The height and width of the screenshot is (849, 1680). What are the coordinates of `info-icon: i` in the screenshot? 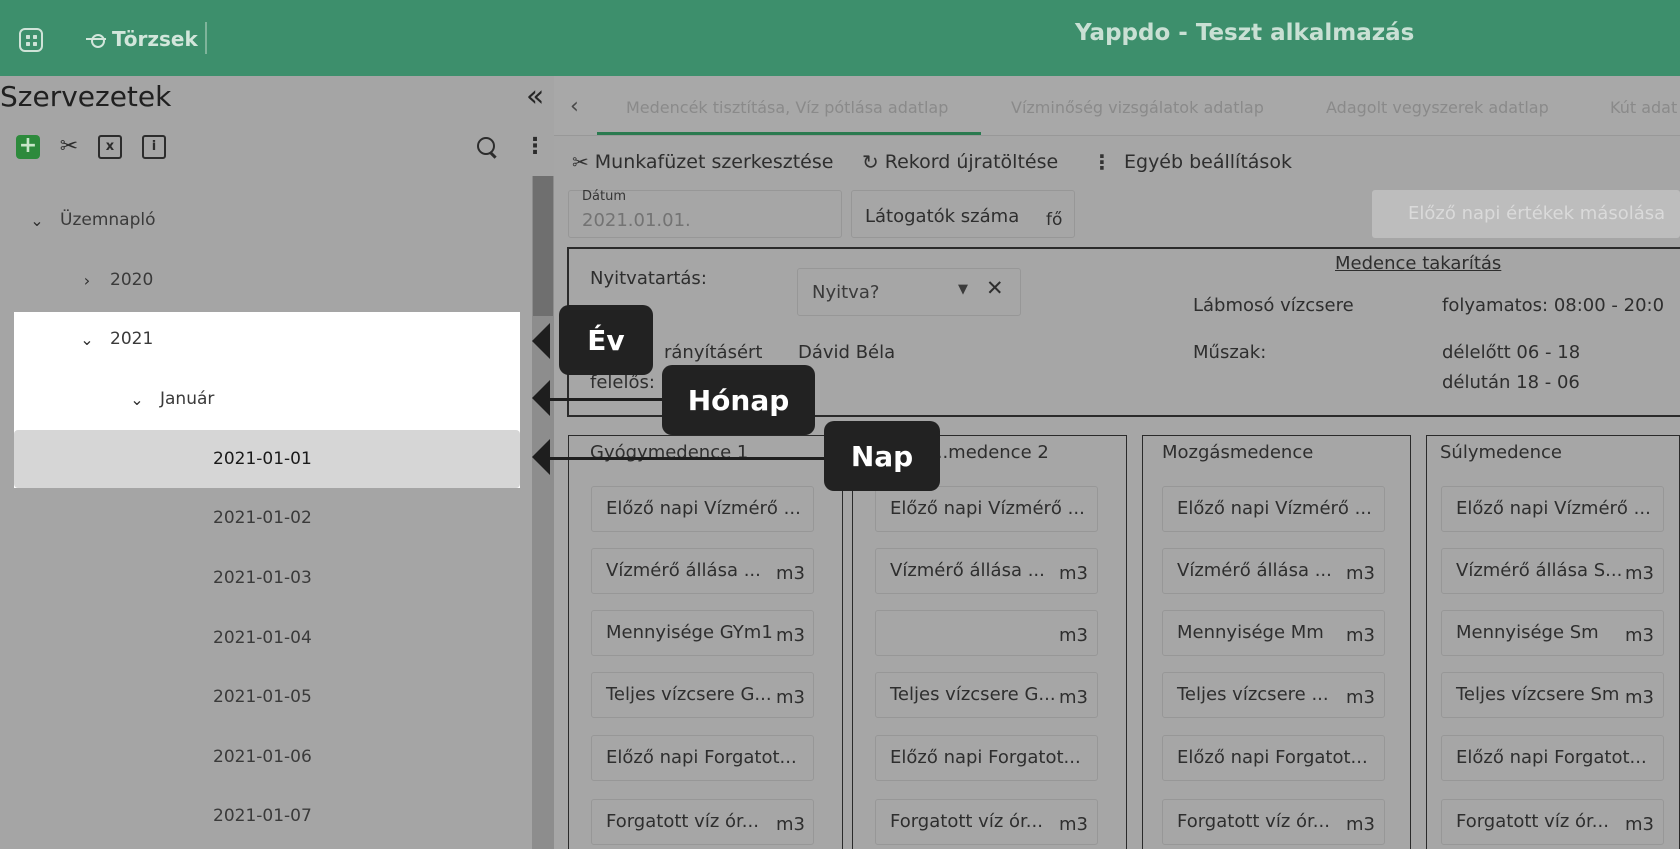 It's located at (154, 147).